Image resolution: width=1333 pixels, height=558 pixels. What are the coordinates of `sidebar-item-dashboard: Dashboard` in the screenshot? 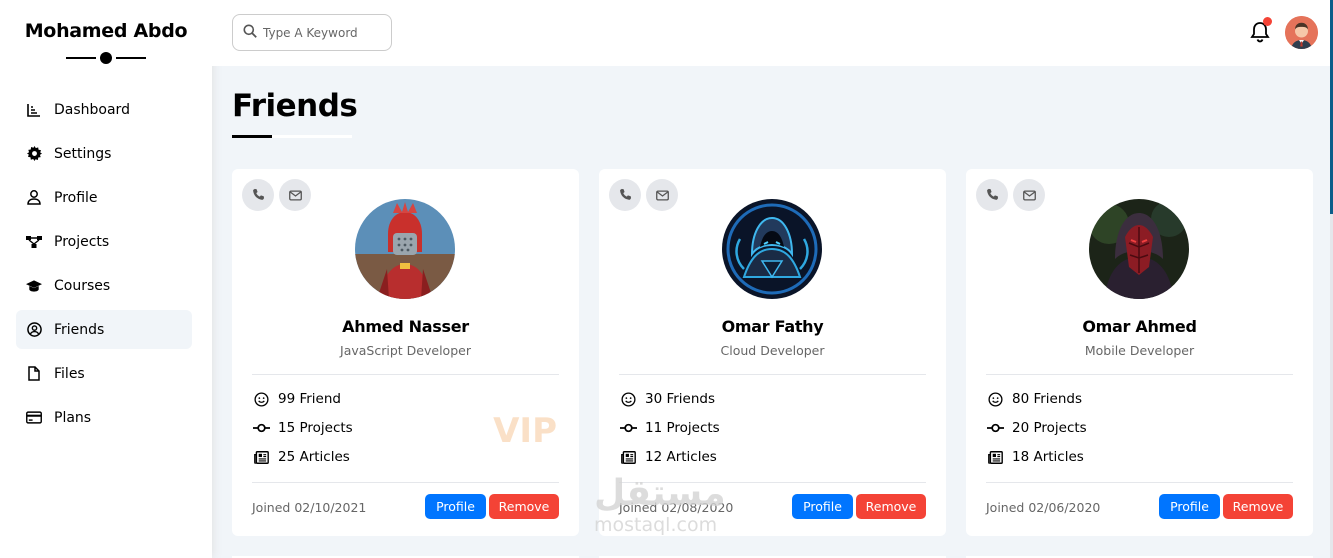 It's located at (104, 109).